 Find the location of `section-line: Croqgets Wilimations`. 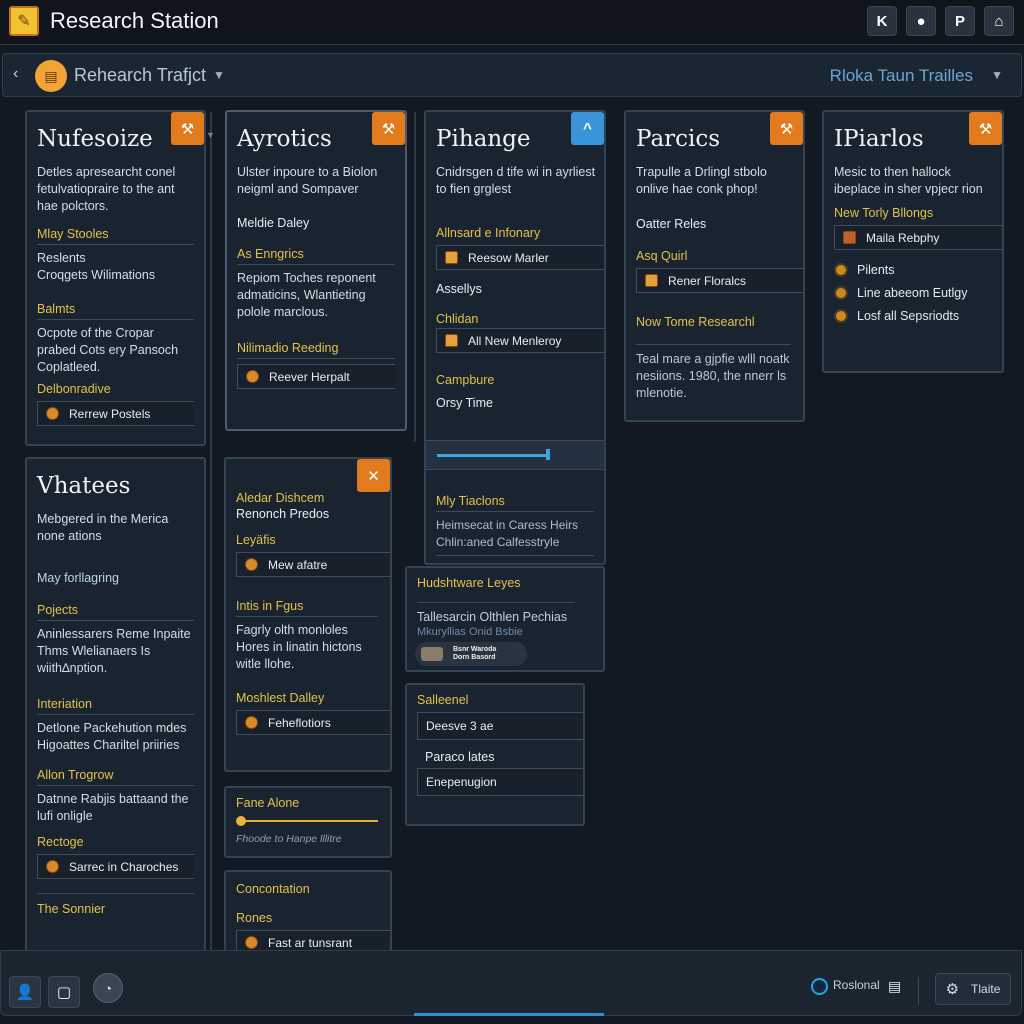

section-line: Croqgets Wilimations is located at coordinates (96, 275).